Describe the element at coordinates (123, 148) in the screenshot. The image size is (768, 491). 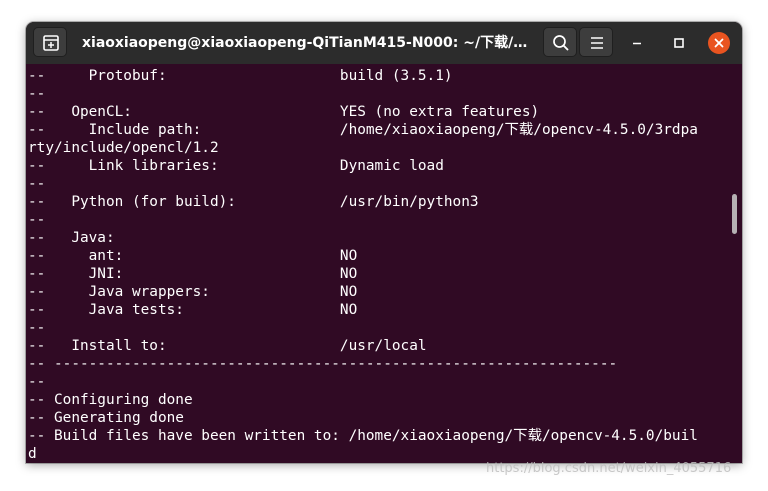
I see `terminal-line: rty/include/opencl/1.2` at that location.